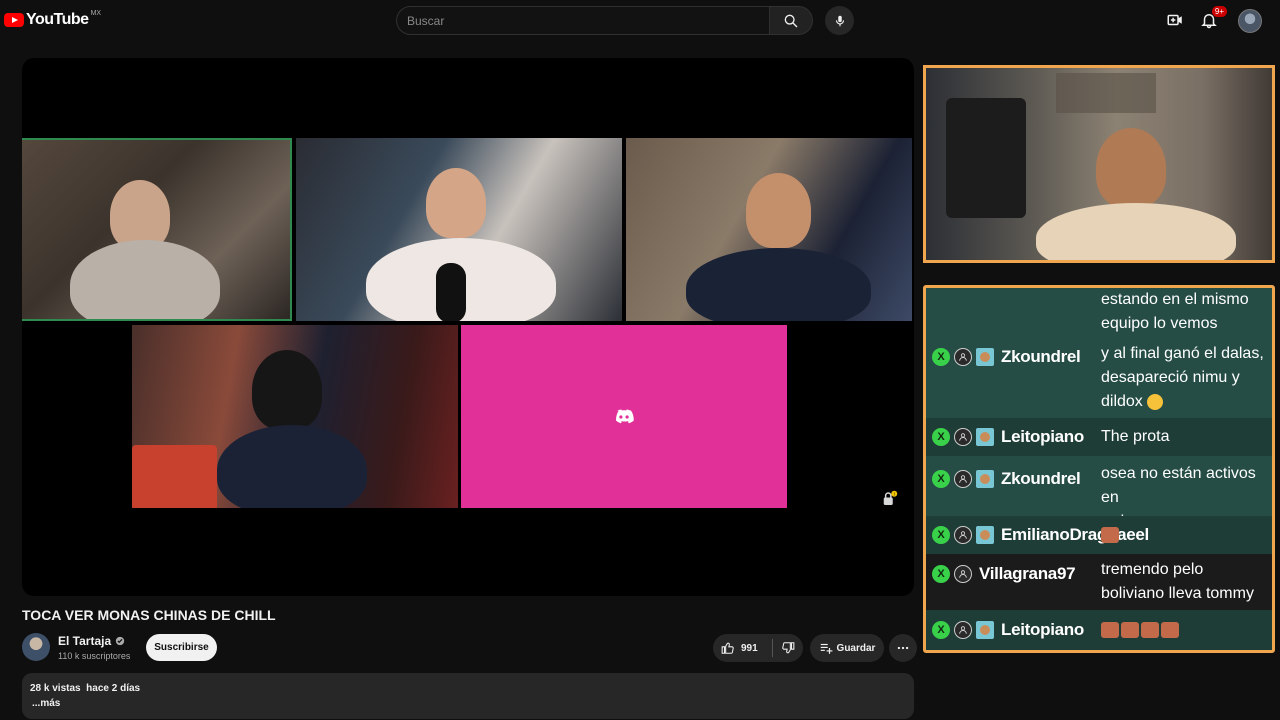 The width and height of the screenshot is (1280, 720). What do you see at coordinates (1099, 535) in the screenshot?
I see `chat-message: X EmilianoDragnaeel` at bounding box center [1099, 535].